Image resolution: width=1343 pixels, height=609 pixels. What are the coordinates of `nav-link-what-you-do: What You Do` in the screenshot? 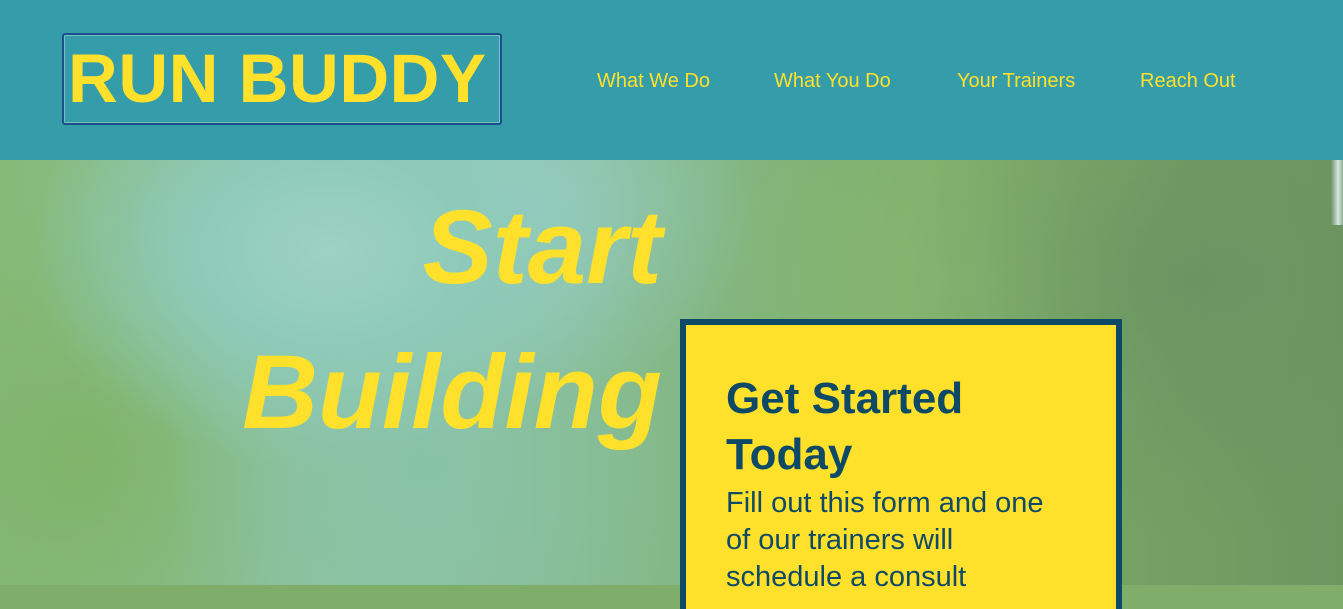 It's located at (832, 81).